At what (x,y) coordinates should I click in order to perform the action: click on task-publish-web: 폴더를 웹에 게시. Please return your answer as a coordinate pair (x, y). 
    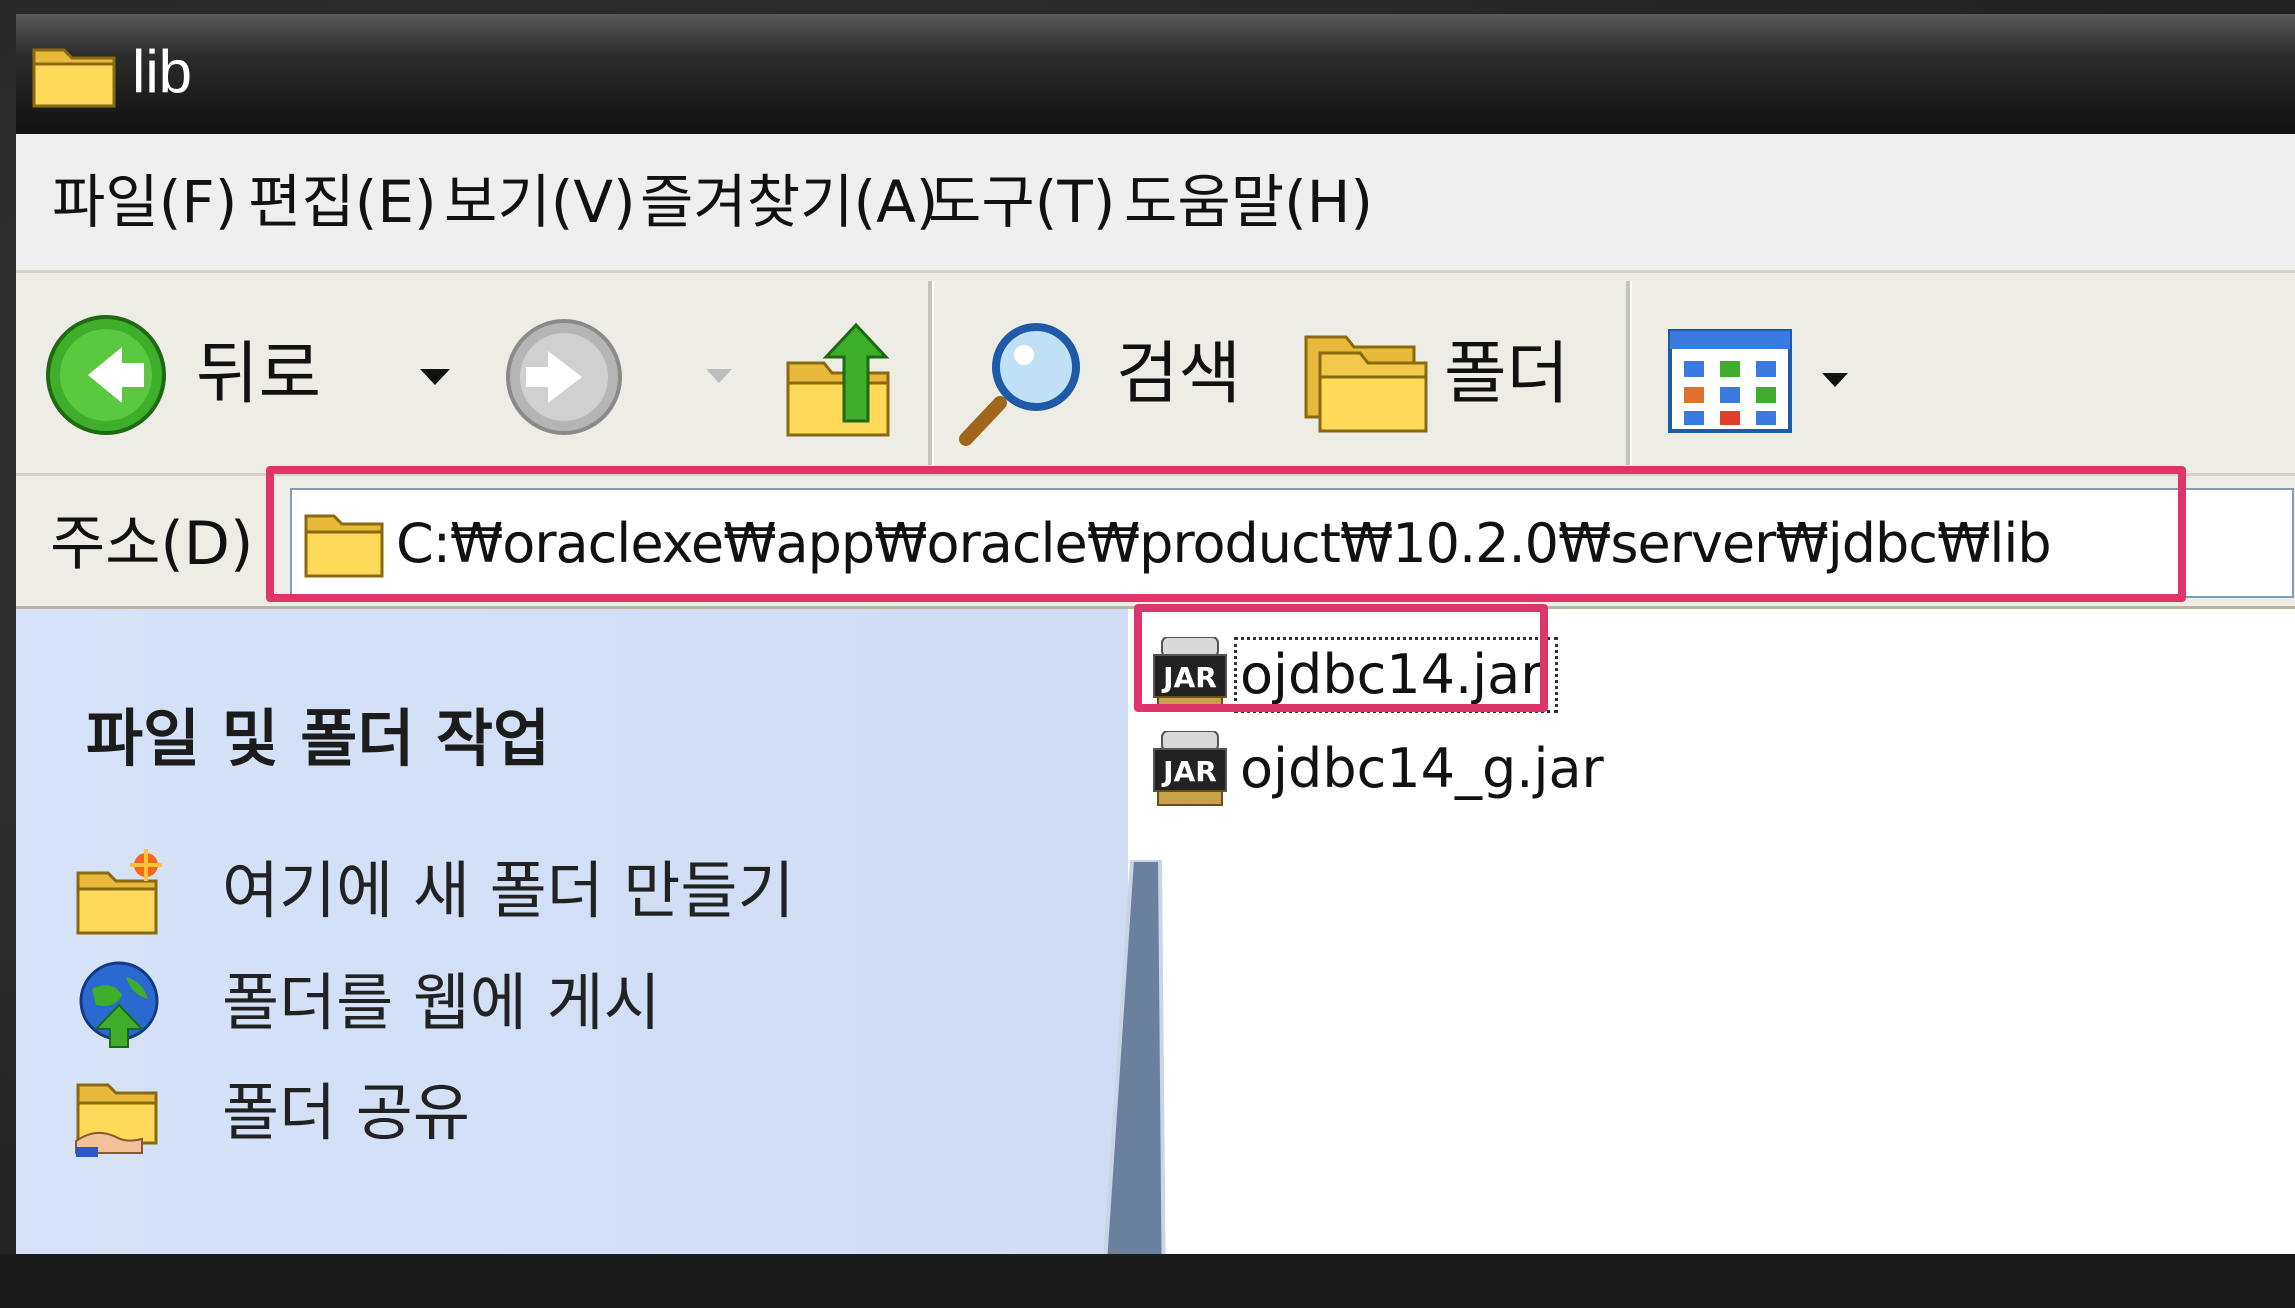
    Looking at the image, I should click on (574, 1004).